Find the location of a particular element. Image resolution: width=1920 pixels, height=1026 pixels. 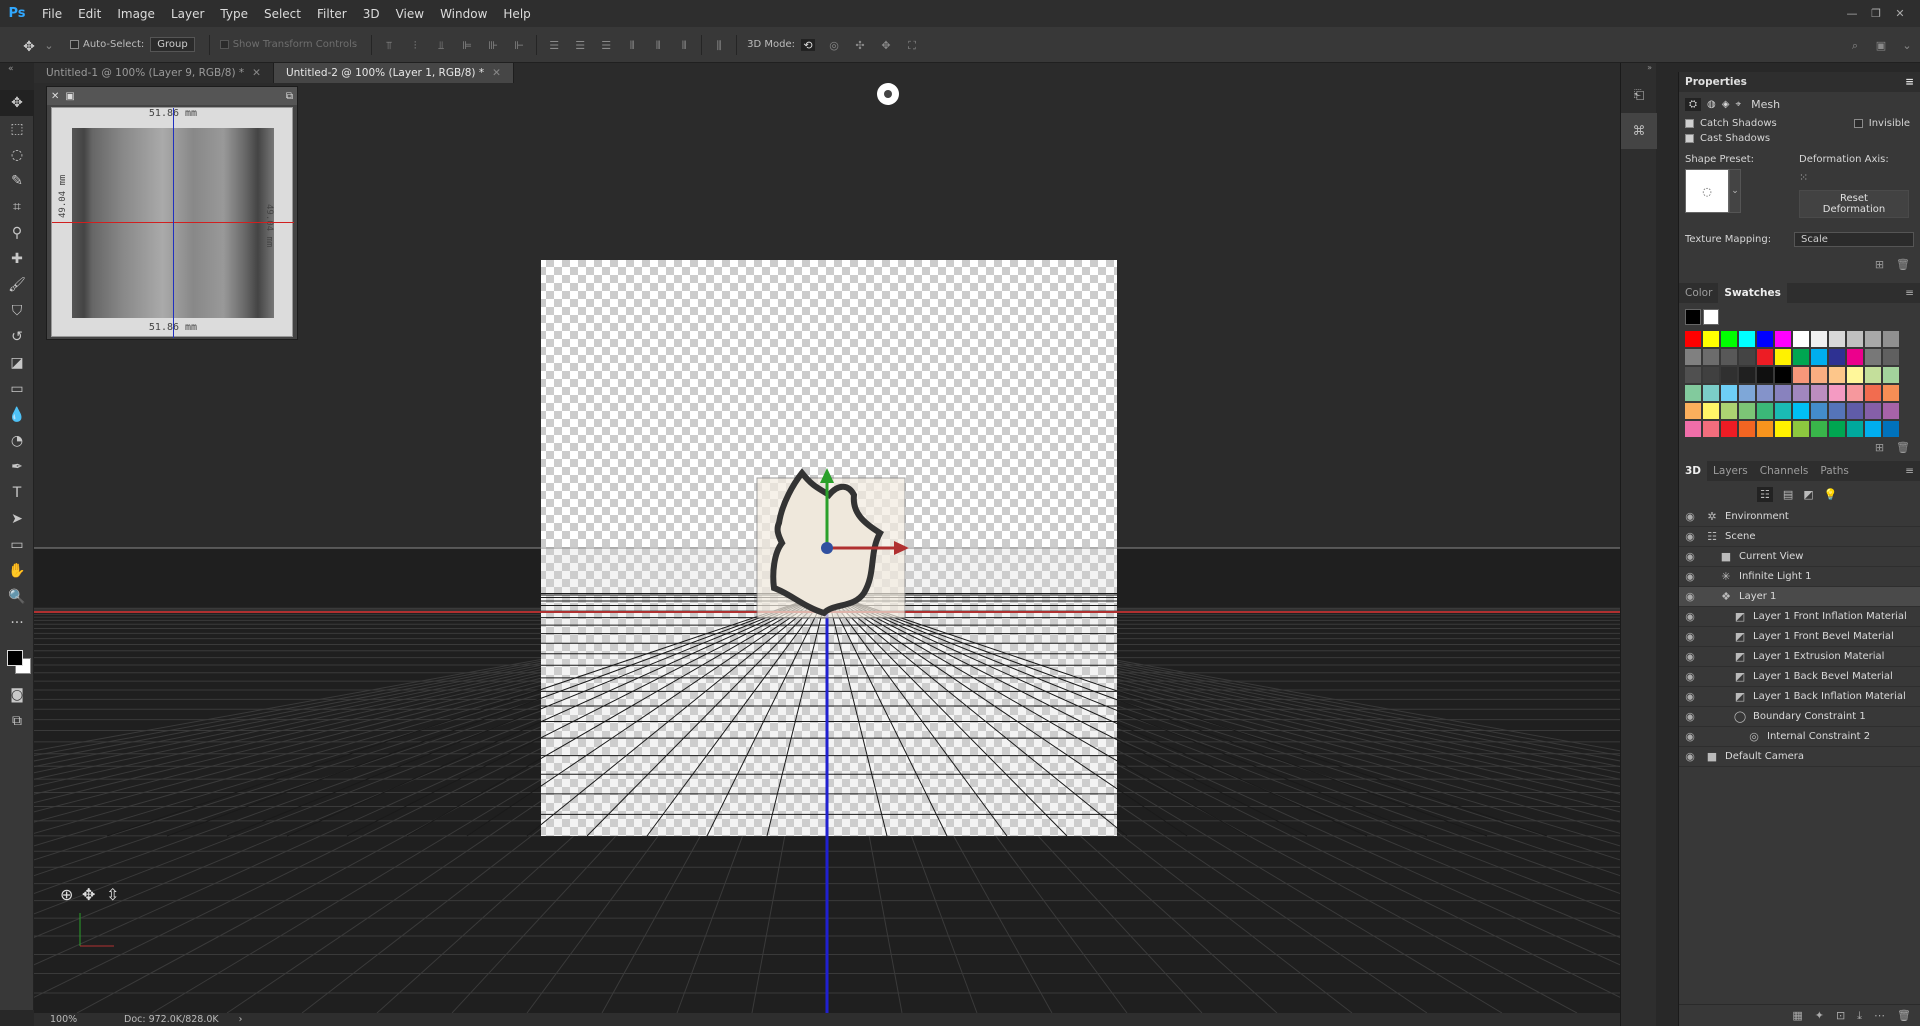

scene-tree-row: ◉ ■ Current View is located at coordinates (1799, 557).